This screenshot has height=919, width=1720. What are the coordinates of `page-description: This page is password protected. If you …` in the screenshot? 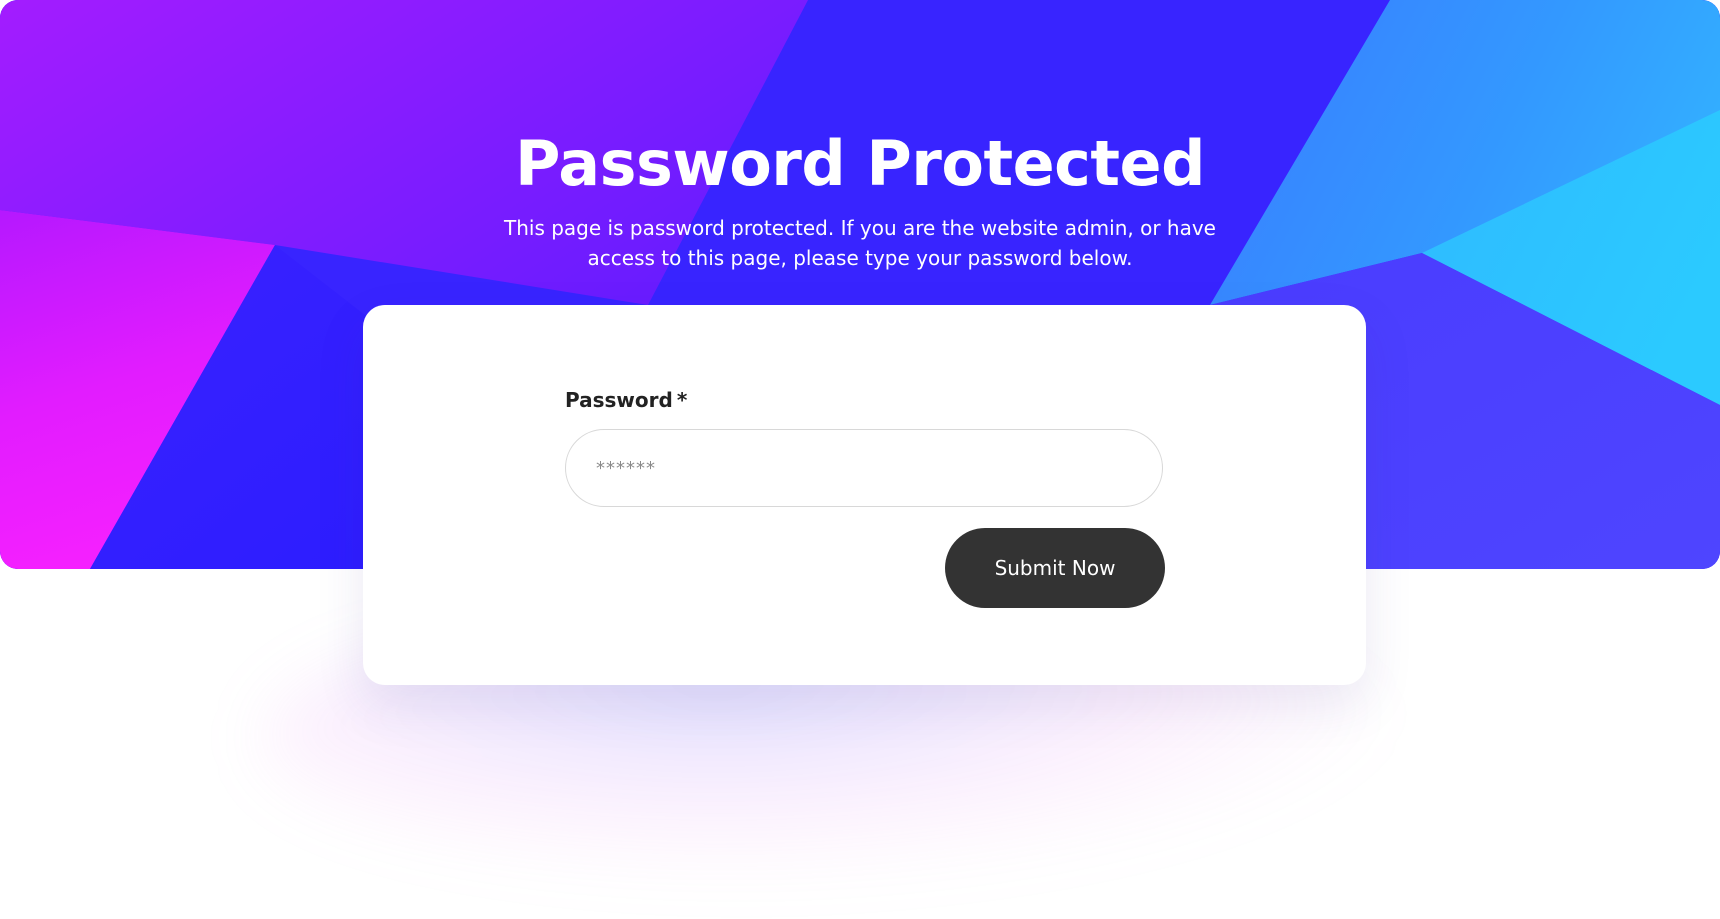 It's located at (860, 243).